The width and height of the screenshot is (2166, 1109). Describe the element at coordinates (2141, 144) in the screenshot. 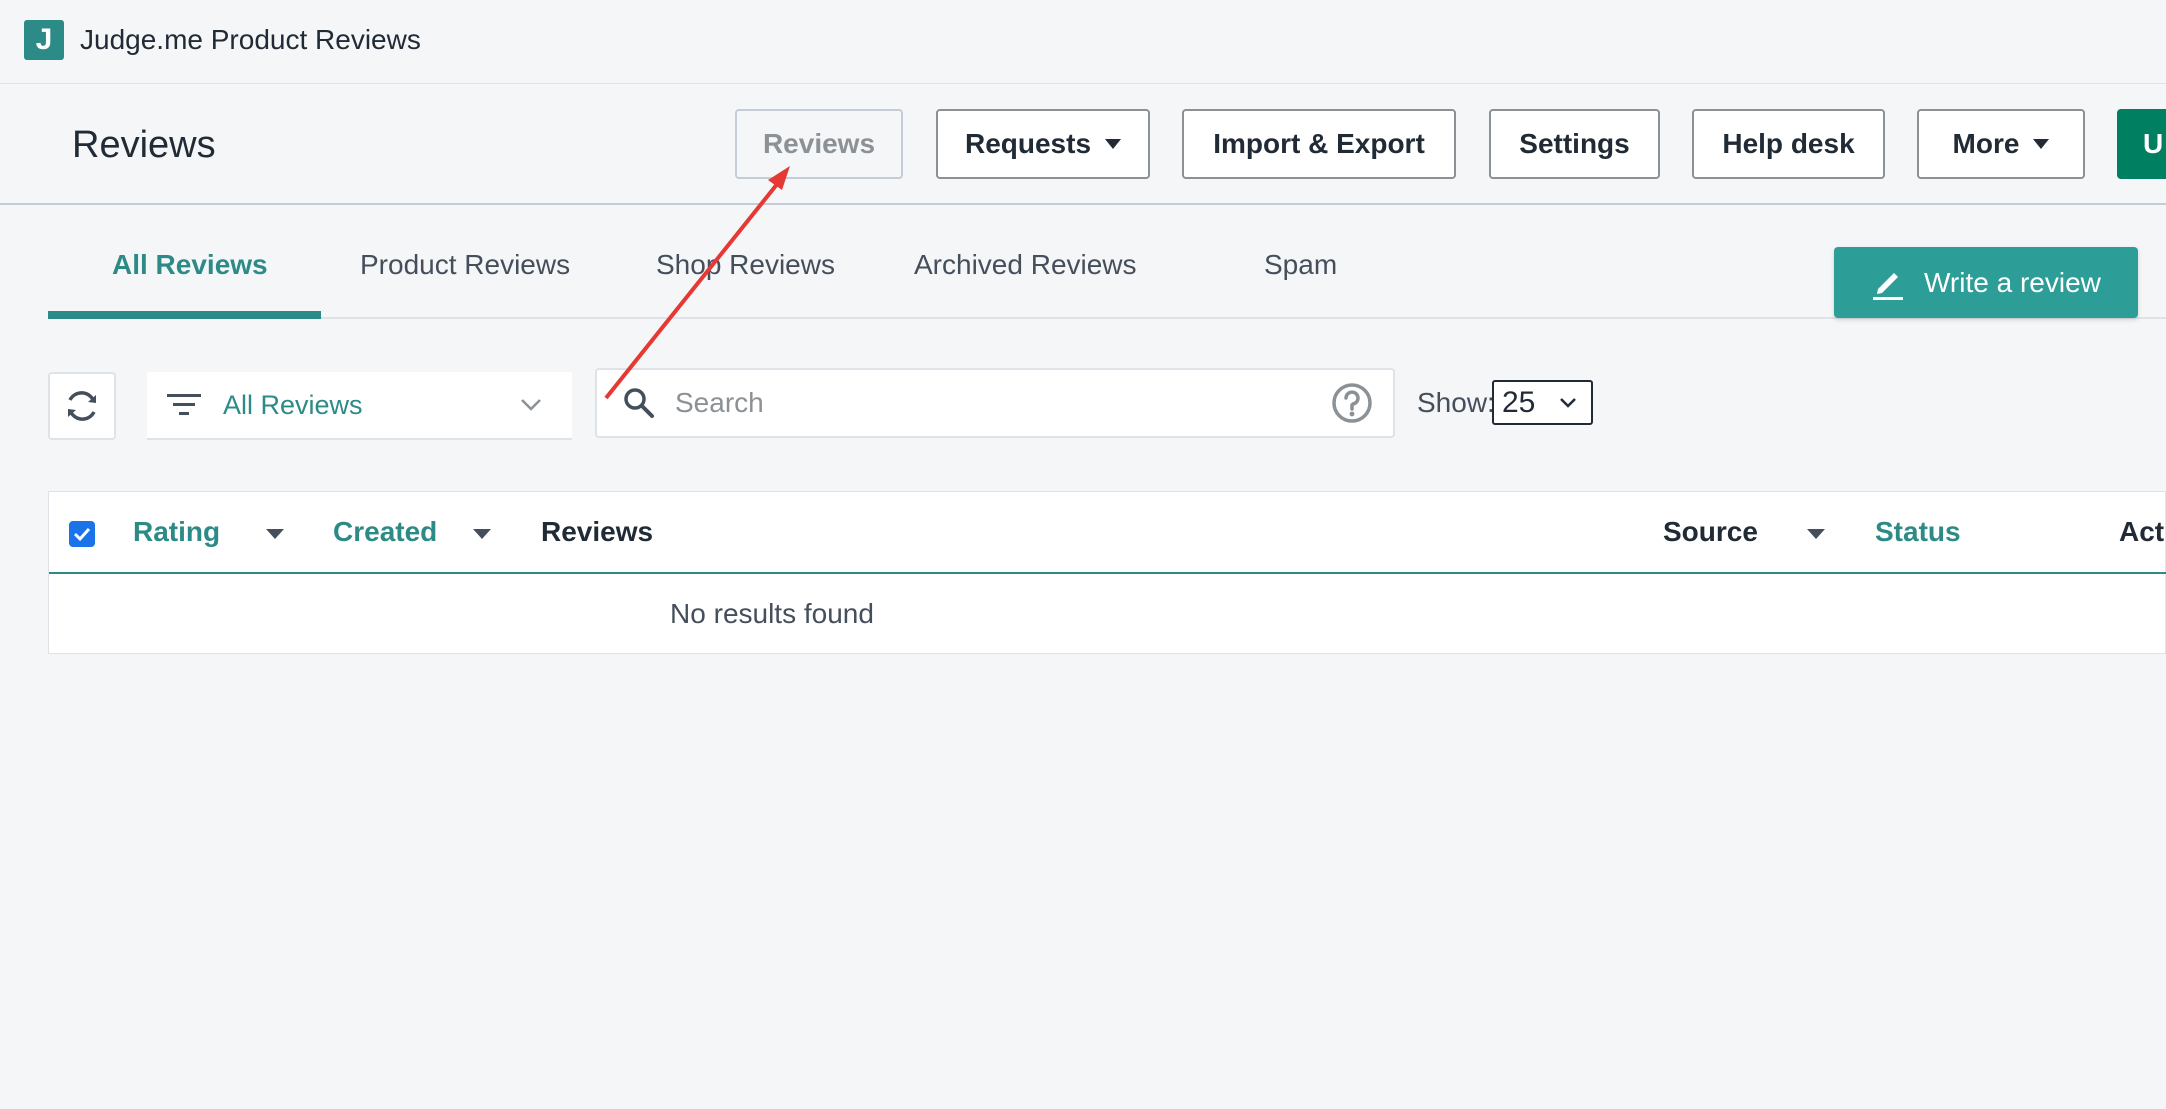

I see `primary-action-button: U` at that location.